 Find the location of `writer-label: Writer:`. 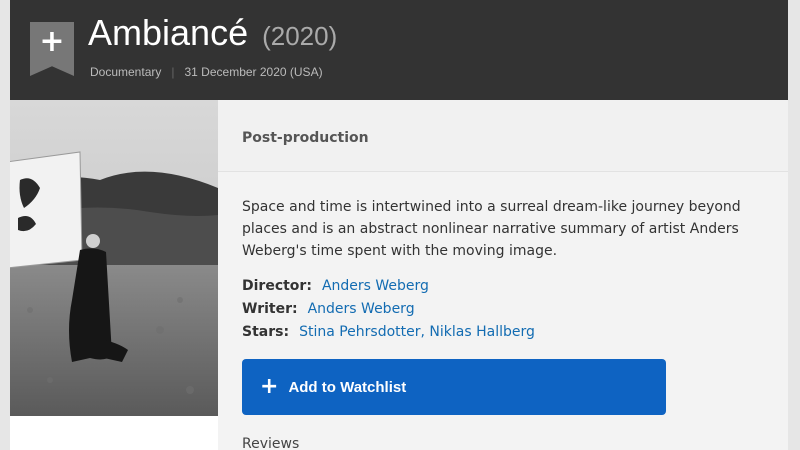

writer-label: Writer: is located at coordinates (270, 309).